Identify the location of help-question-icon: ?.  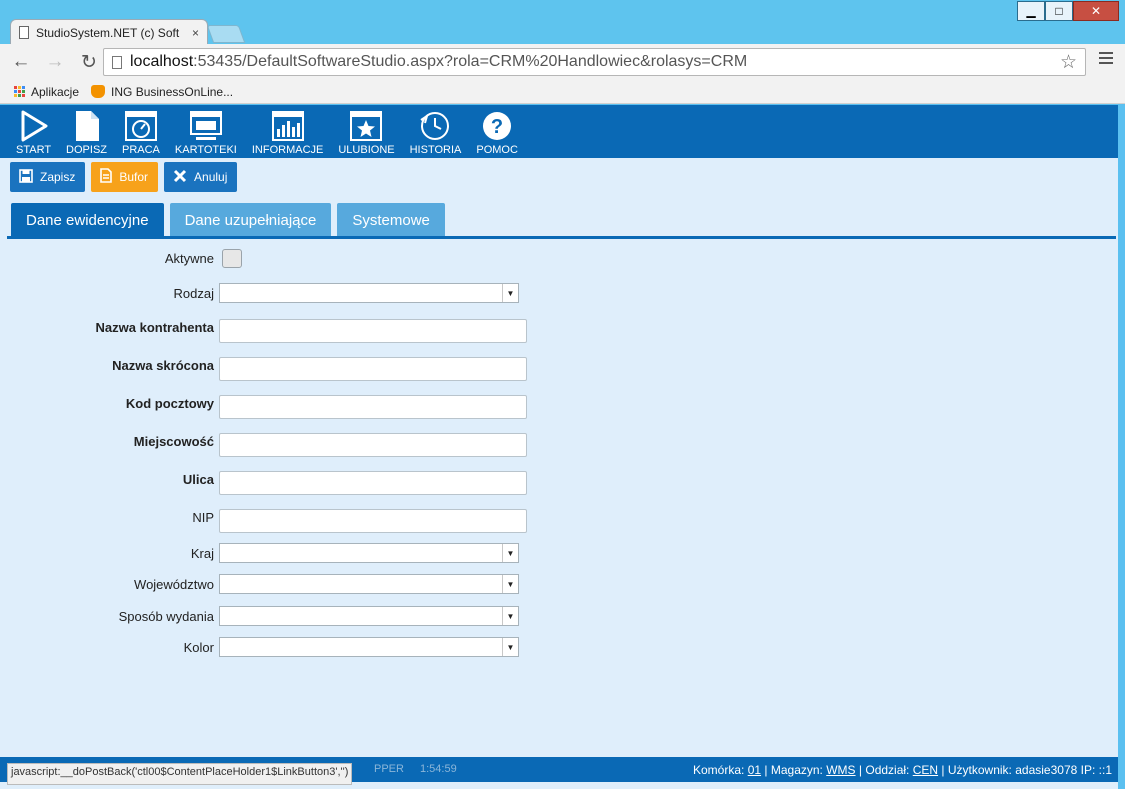
(497, 126).